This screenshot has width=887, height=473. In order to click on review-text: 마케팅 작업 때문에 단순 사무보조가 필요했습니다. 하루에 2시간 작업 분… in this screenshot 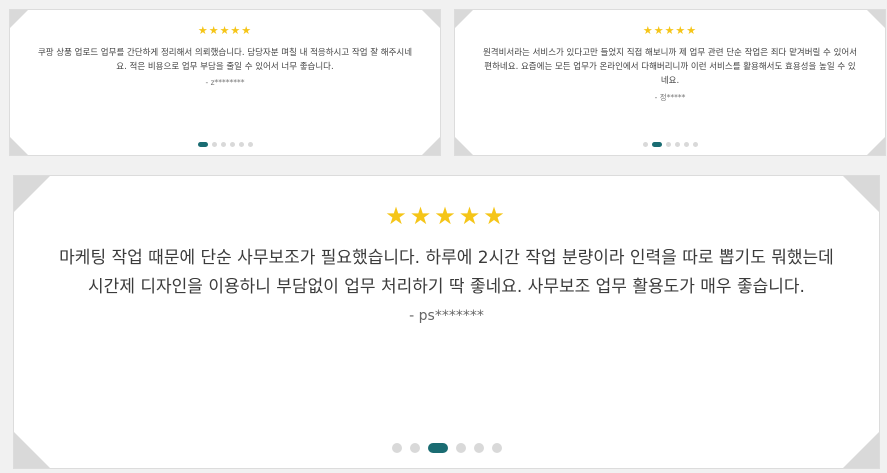, I will do `click(446, 272)`.